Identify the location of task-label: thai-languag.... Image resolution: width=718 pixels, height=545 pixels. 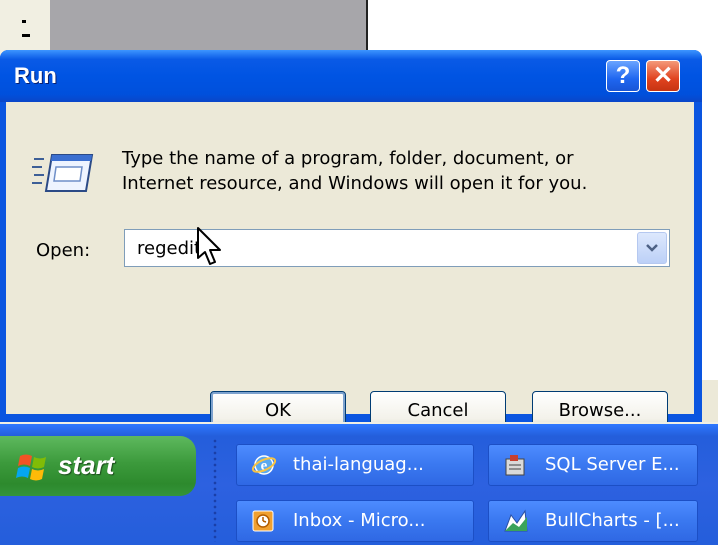
(358, 464).